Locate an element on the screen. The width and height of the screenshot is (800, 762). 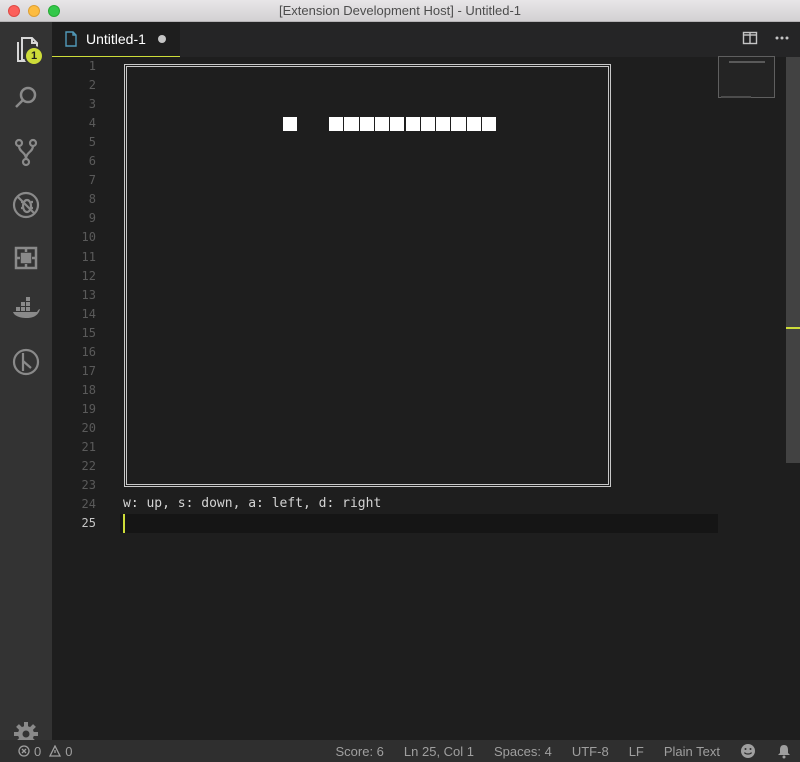
line-number: 20 is located at coordinates (88, 427).